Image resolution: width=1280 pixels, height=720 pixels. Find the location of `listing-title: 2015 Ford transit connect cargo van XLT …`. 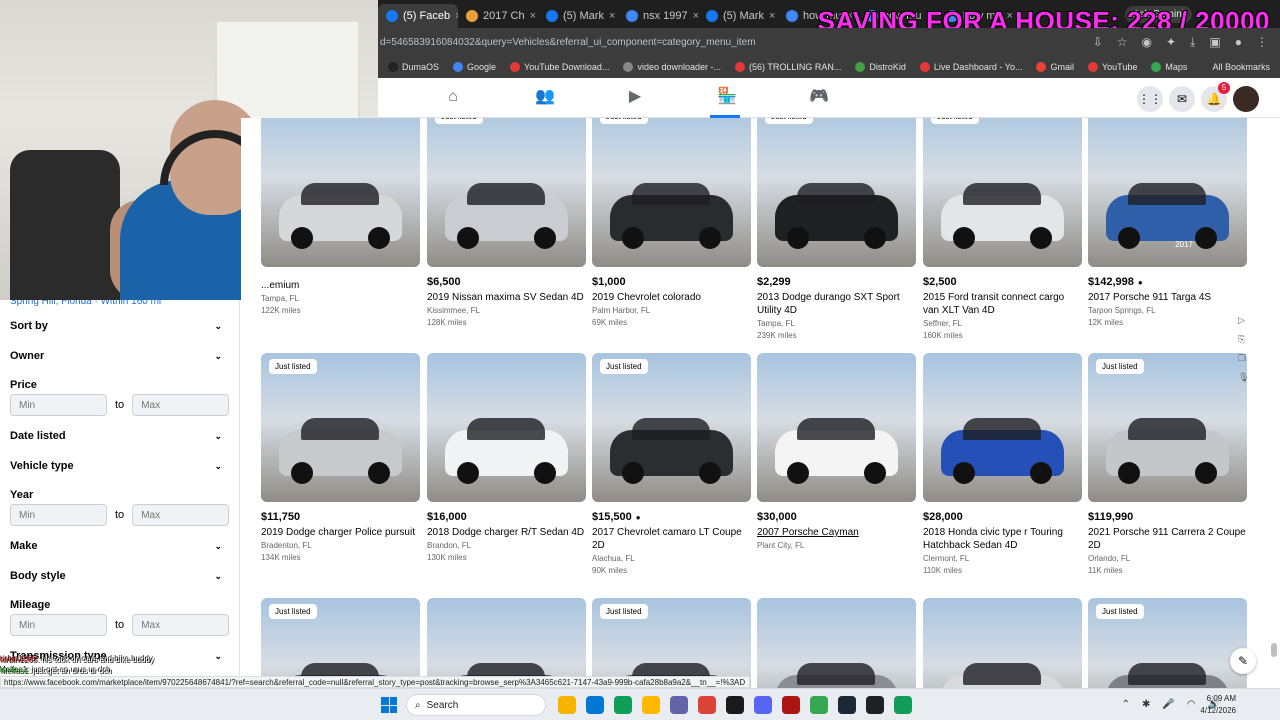

listing-title: 2015 Ford transit connect cargo van XLT … is located at coordinates (1002, 304).